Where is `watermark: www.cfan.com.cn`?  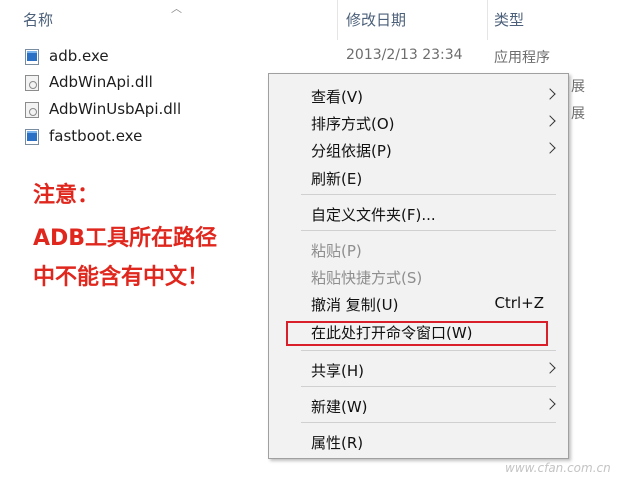
watermark: www.cfan.com.cn is located at coordinates (558, 468).